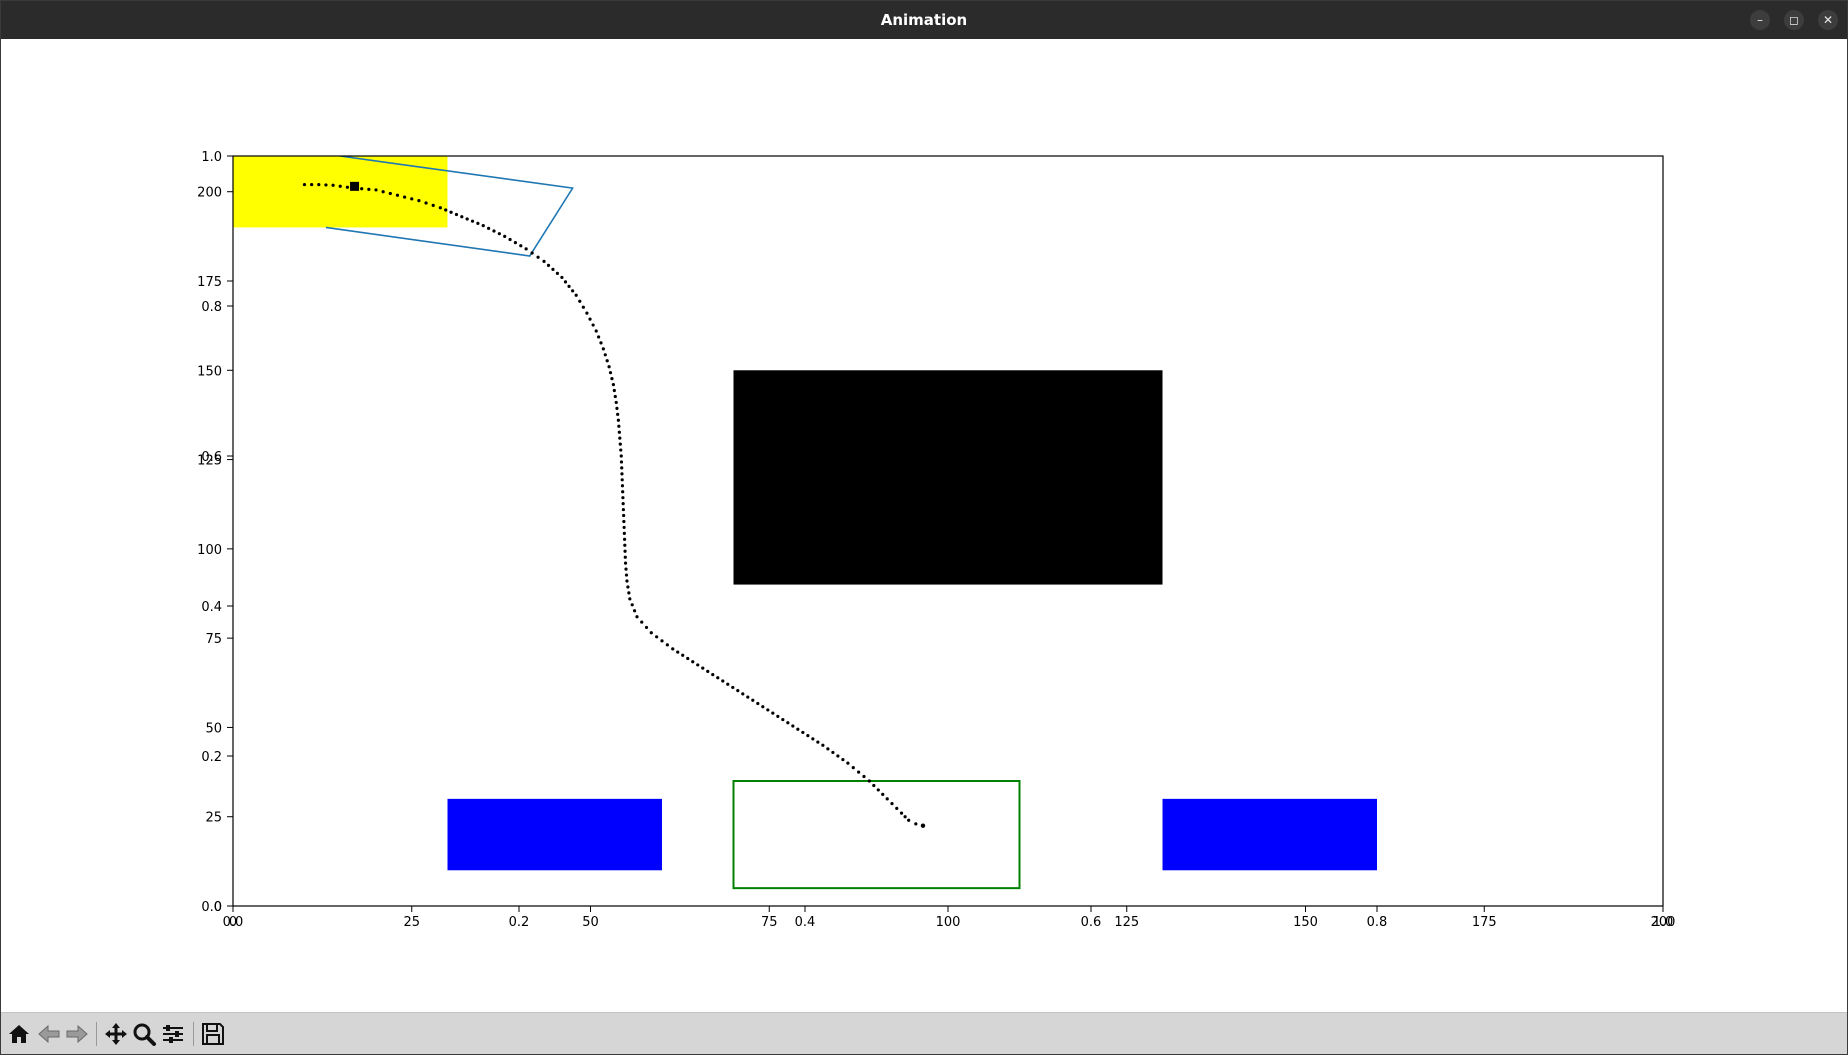  I want to click on inner-y-tick-label: 0.0, so click(211, 907).